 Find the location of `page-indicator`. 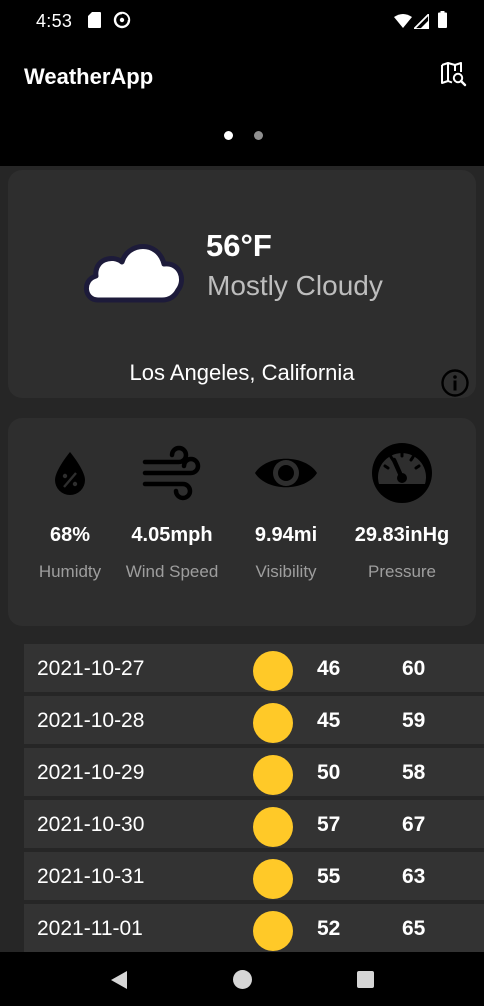

page-indicator is located at coordinates (242, 135).